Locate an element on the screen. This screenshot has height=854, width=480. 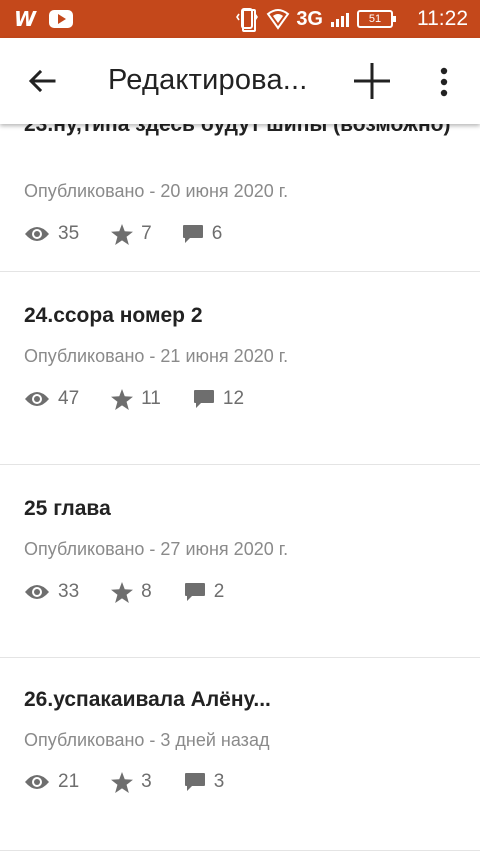
vibrate-icon is located at coordinates (247, 19).